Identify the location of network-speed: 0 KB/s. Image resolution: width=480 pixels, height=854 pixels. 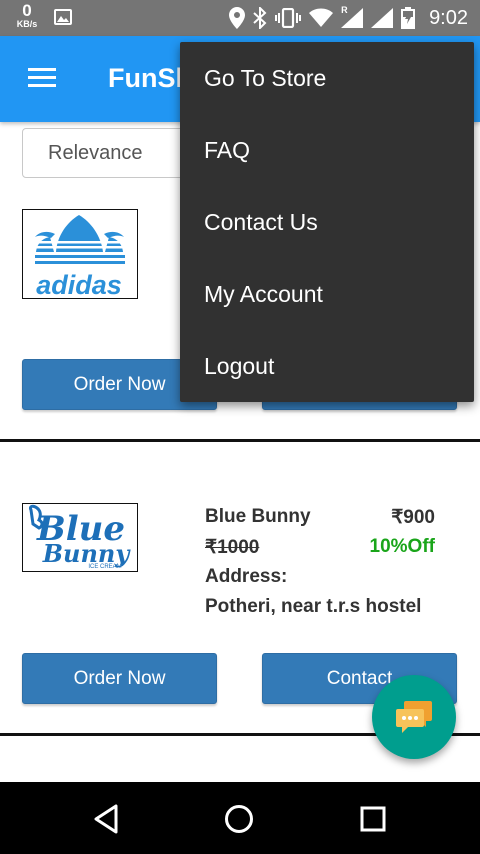
(27, 15).